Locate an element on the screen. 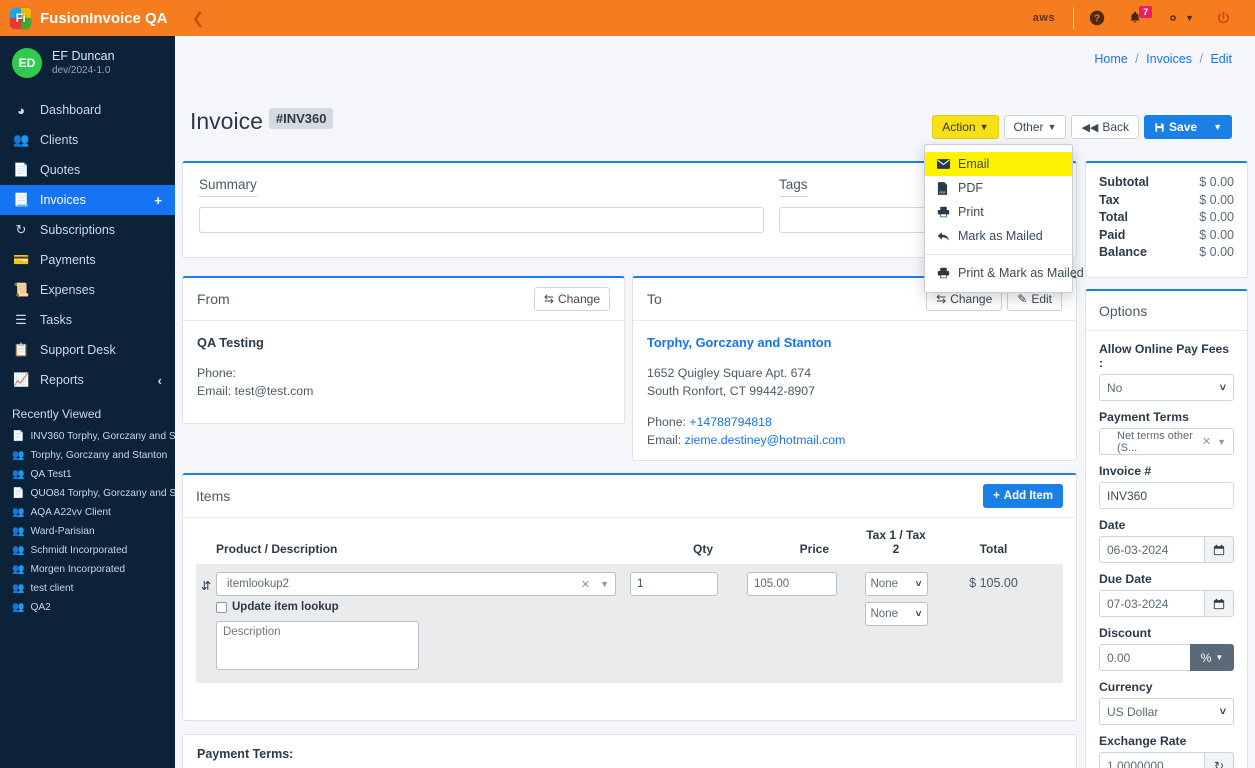 Image resolution: width=1255 pixels, height=768 pixels. recently-viewed-item: 👥 Torphy, Gorczany and Stanton is located at coordinates (87, 455).